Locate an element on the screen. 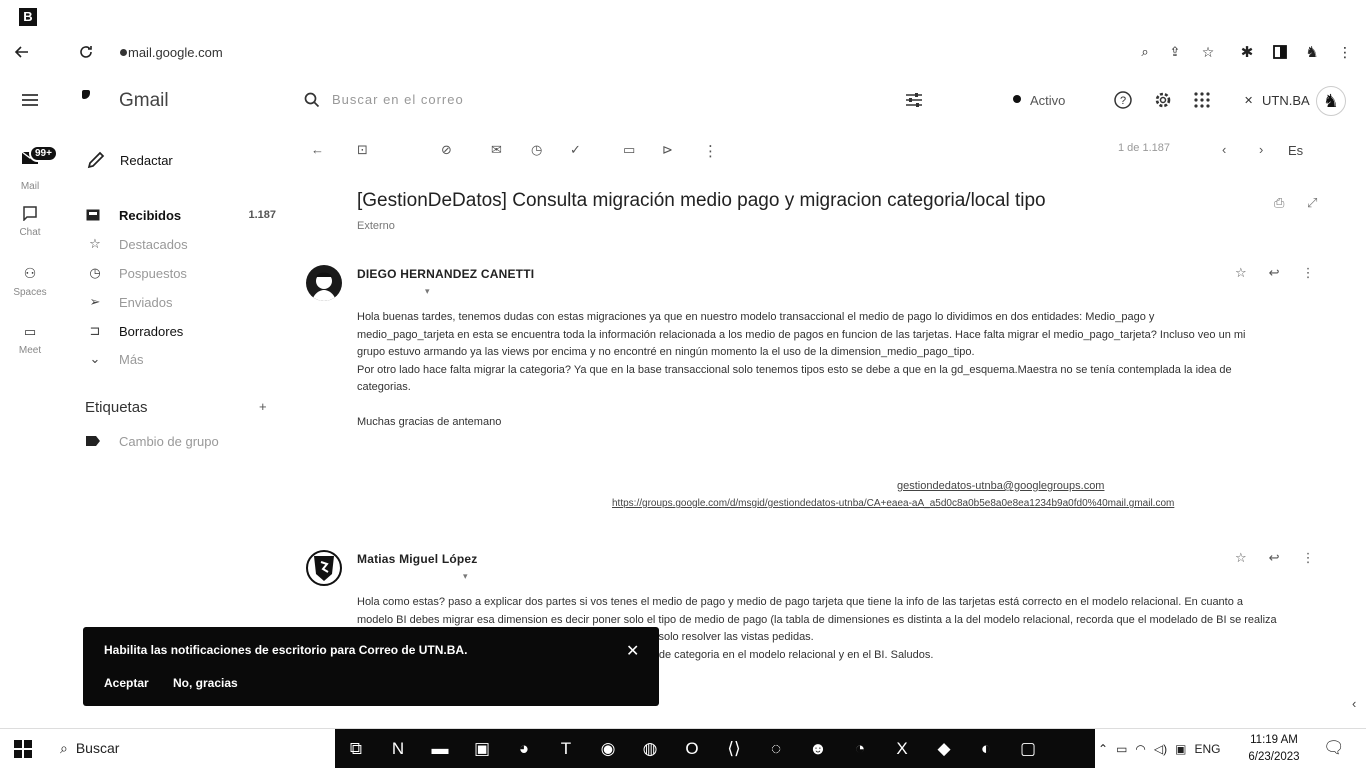 The image size is (1366, 768). firefox-icon: ◐ is located at coordinates (986, 748).